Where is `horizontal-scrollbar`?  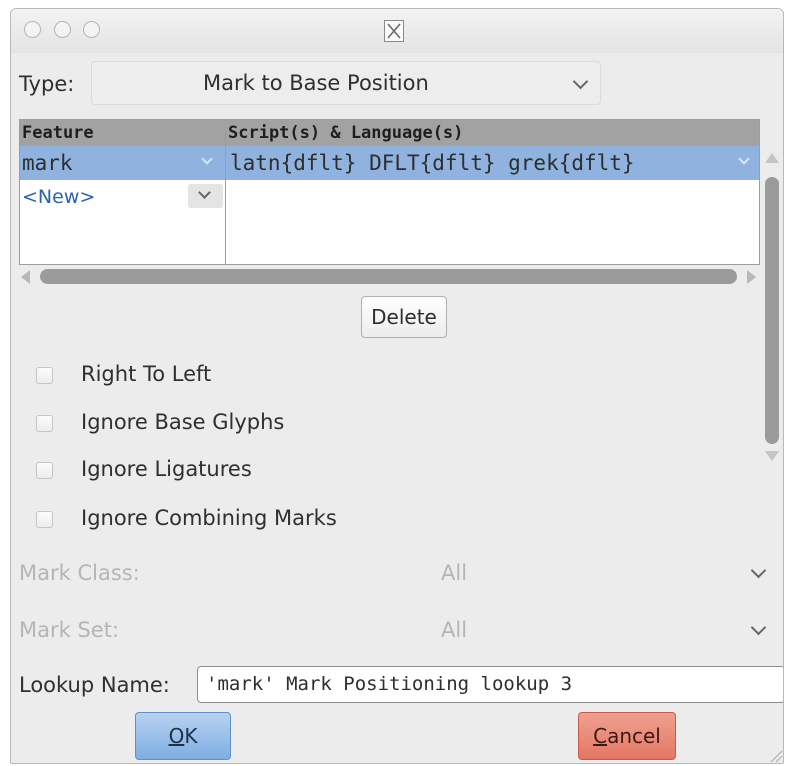 horizontal-scrollbar is located at coordinates (389, 277).